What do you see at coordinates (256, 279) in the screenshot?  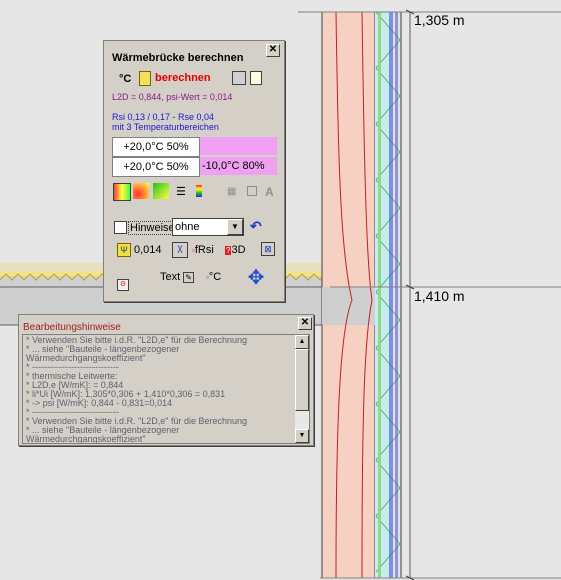 I see `move-icon: ✥` at bounding box center [256, 279].